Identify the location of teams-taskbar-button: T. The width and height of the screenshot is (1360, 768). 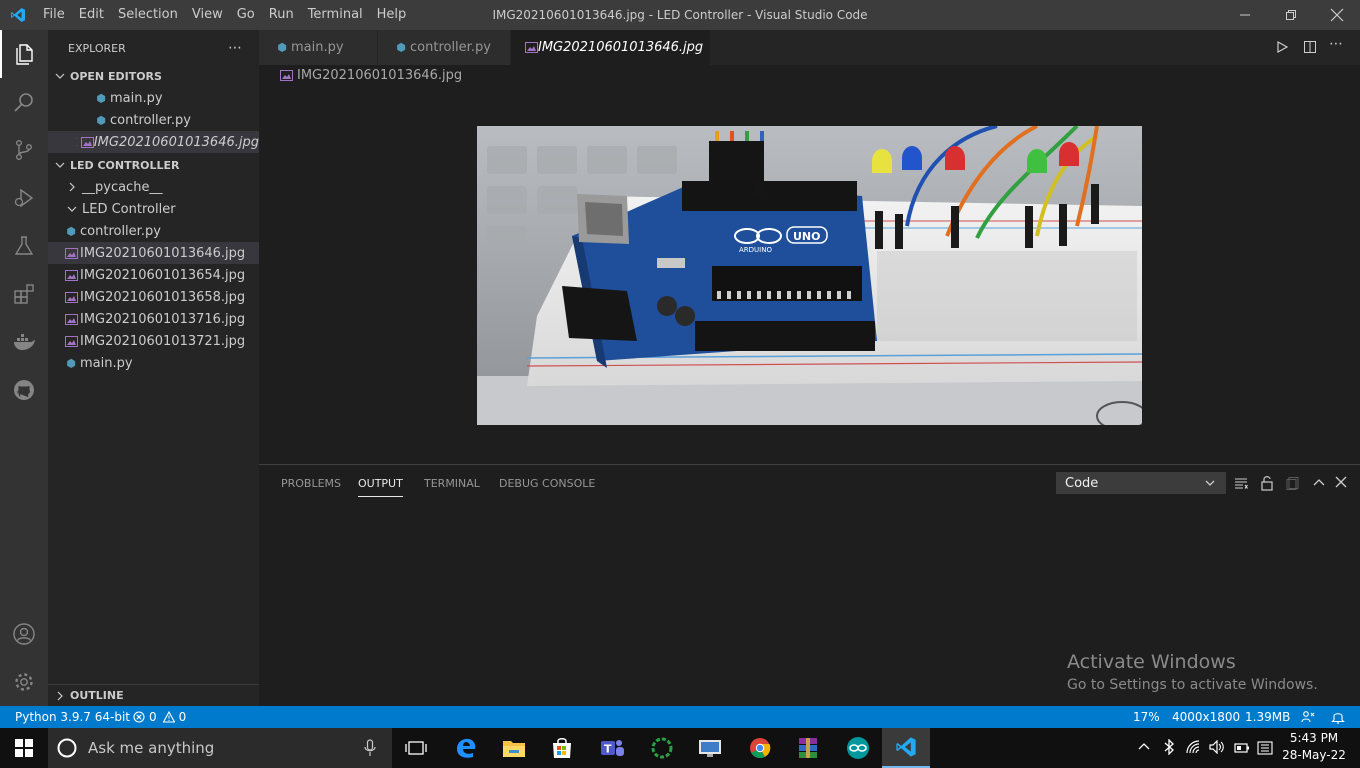
(612, 748).